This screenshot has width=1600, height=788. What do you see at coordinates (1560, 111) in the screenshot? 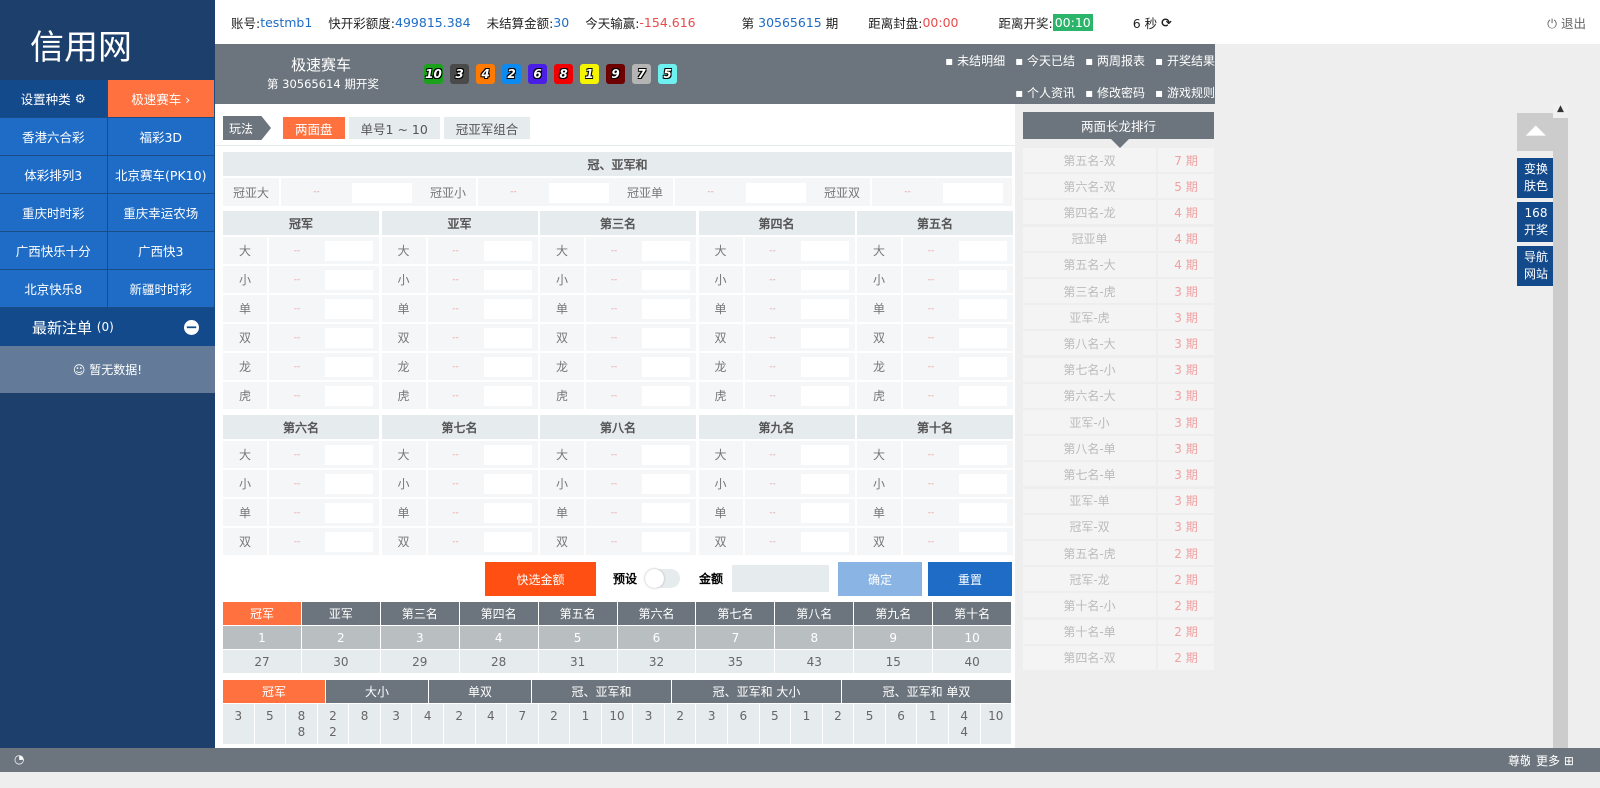
I see `scroll-up-icon: ▲` at bounding box center [1560, 111].